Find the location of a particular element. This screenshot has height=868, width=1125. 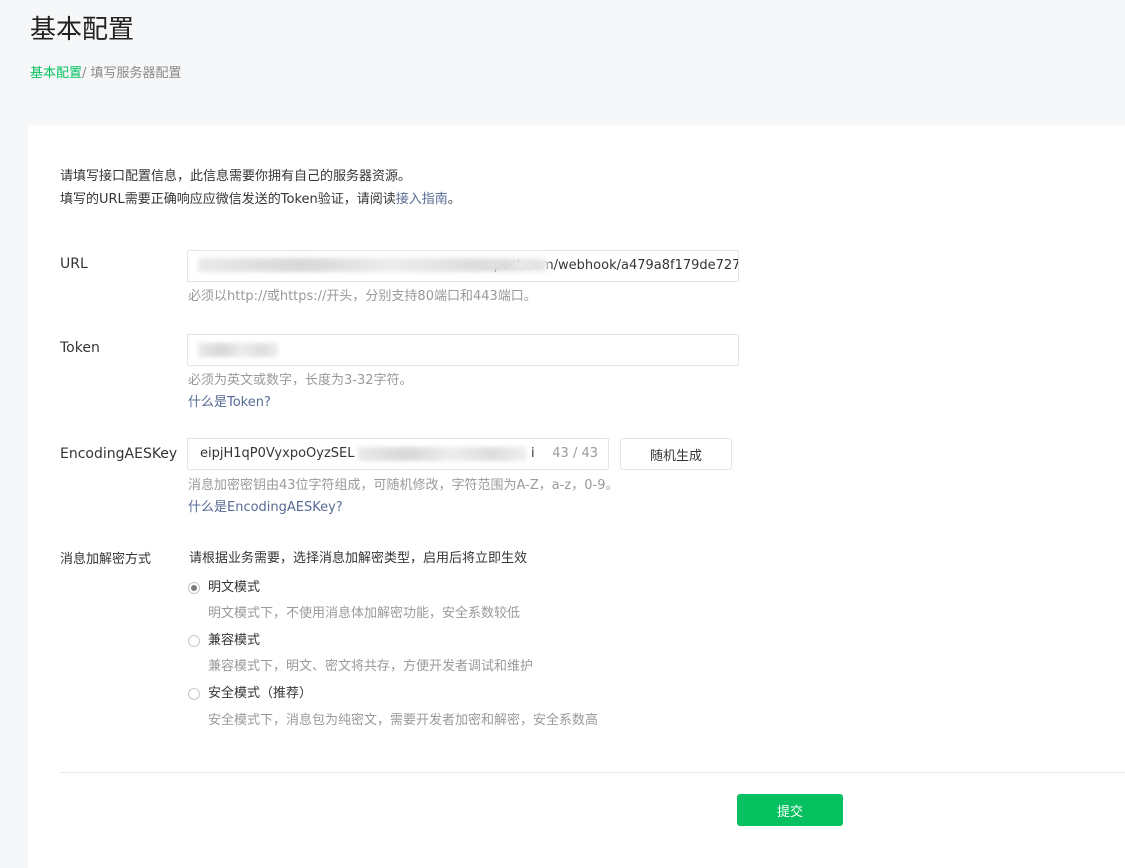

what-is-aes-key-link: 什么是EncodingAESKey? is located at coordinates (265, 508).